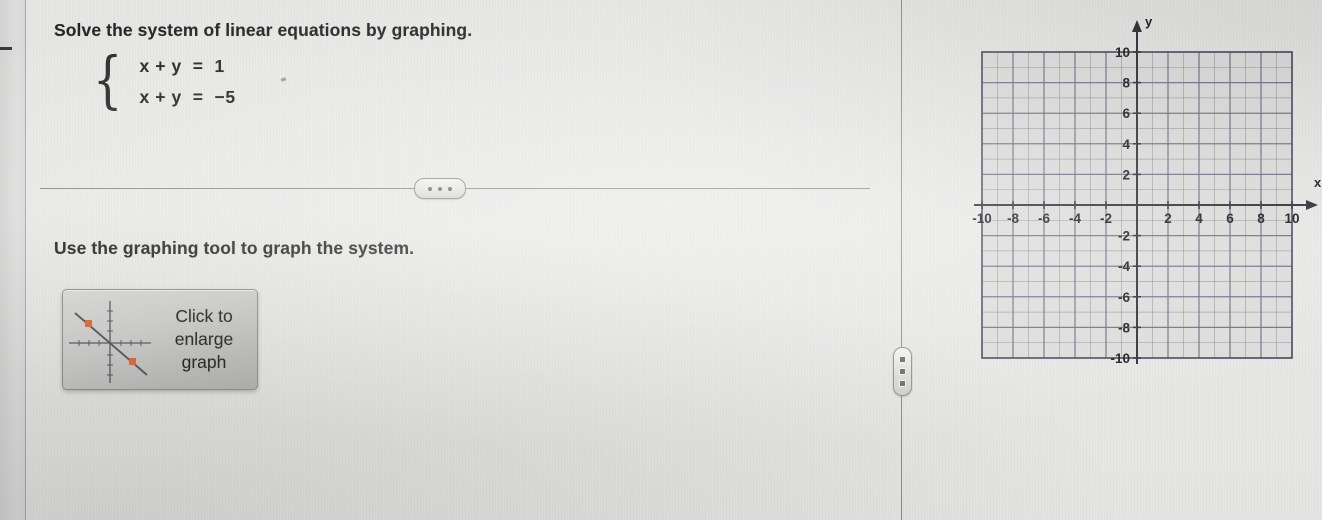 Image resolution: width=1322 pixels, height=520 pixels. I want to click on left-edge-mark, so click(6, 48).